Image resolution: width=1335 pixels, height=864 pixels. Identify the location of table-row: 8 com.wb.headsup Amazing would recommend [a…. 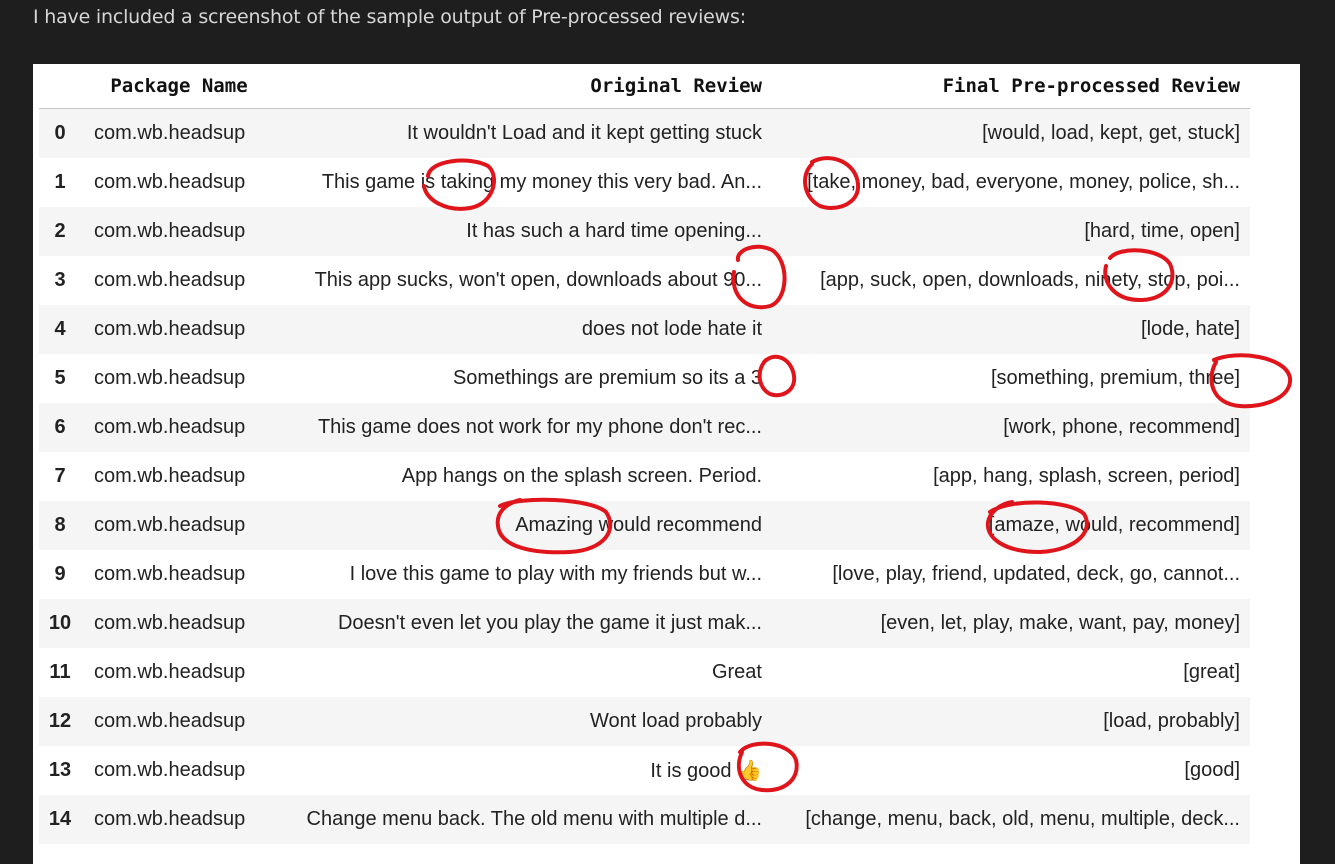
(644, 525).